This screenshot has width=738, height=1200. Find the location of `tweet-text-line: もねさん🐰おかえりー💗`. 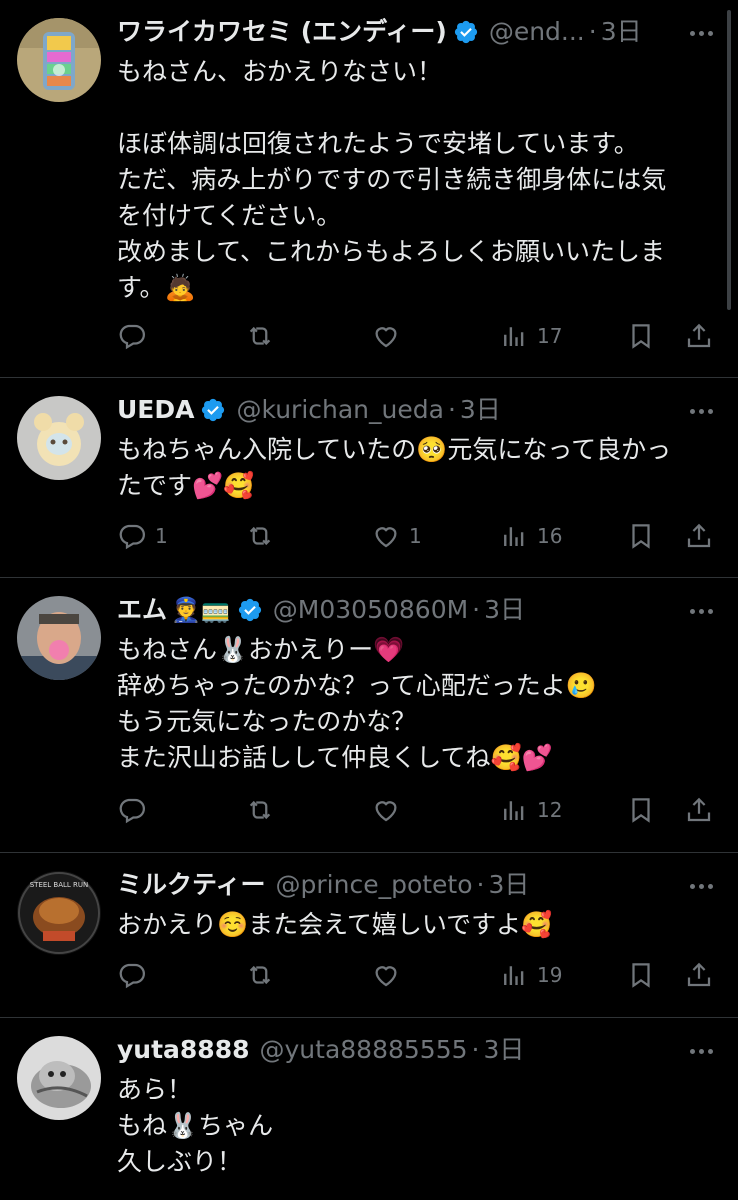

tweet-text-line: もねさん🐰おかえりー💗 is located at coordinates (261, 649).